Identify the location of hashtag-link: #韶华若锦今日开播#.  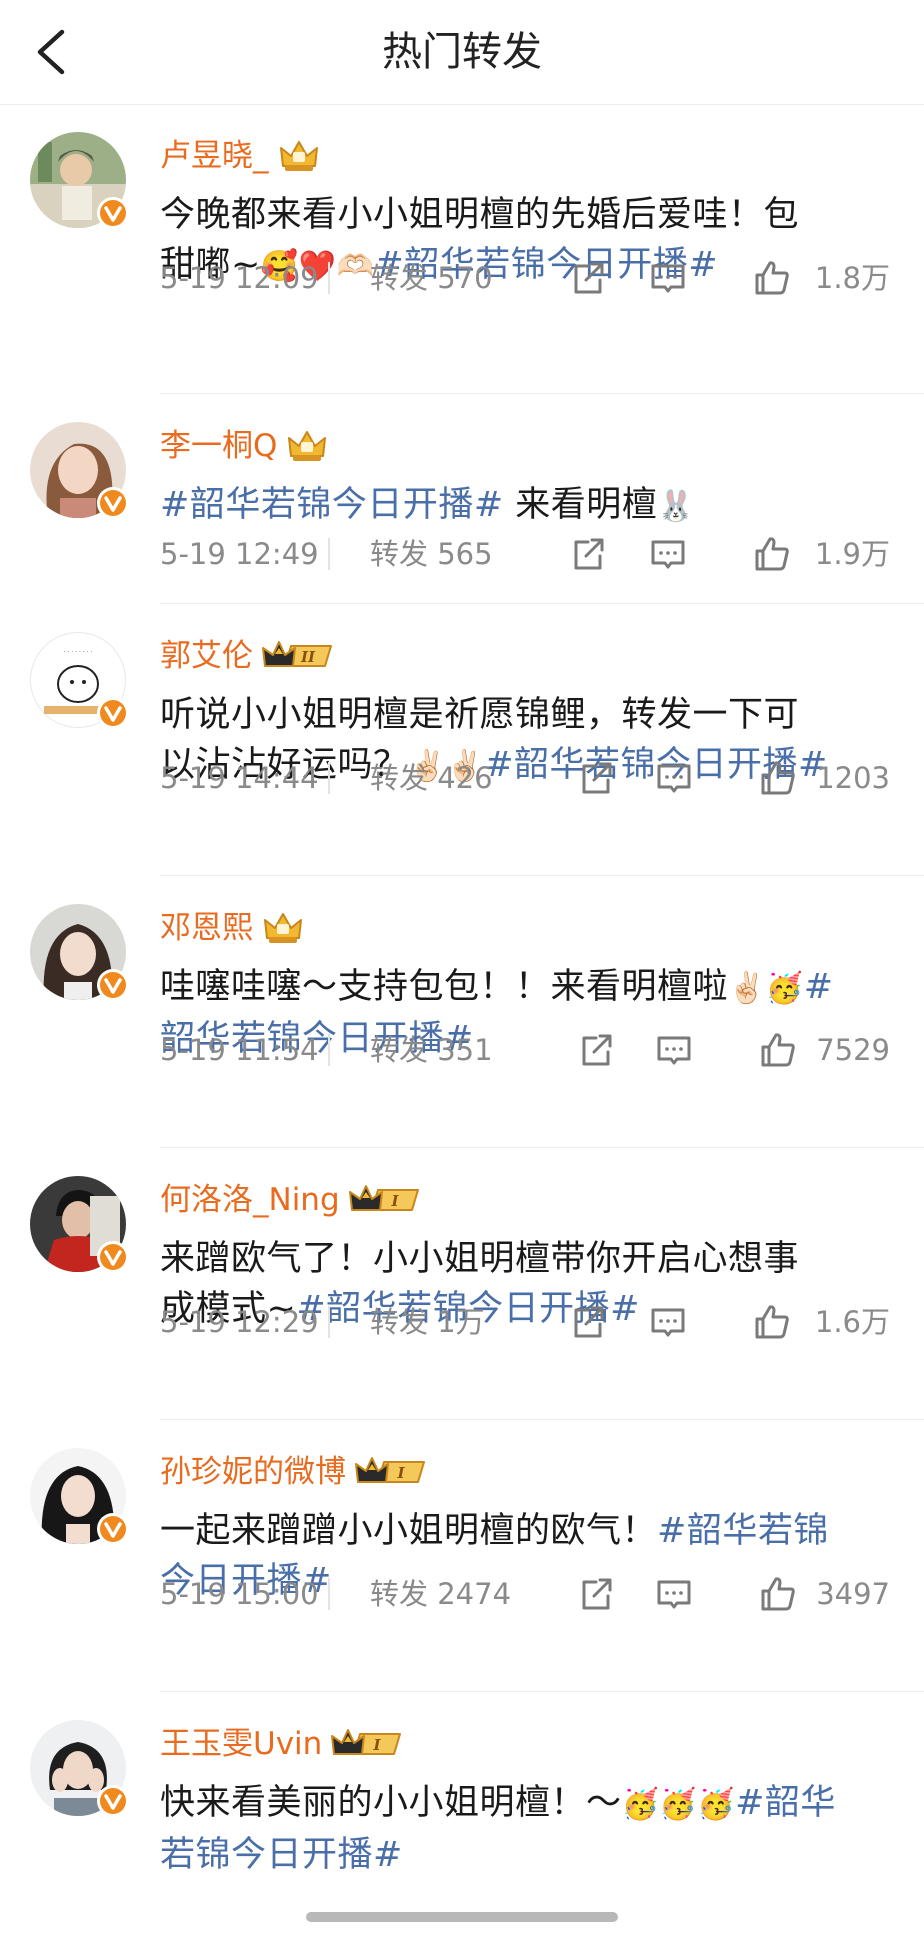
(332, 505).